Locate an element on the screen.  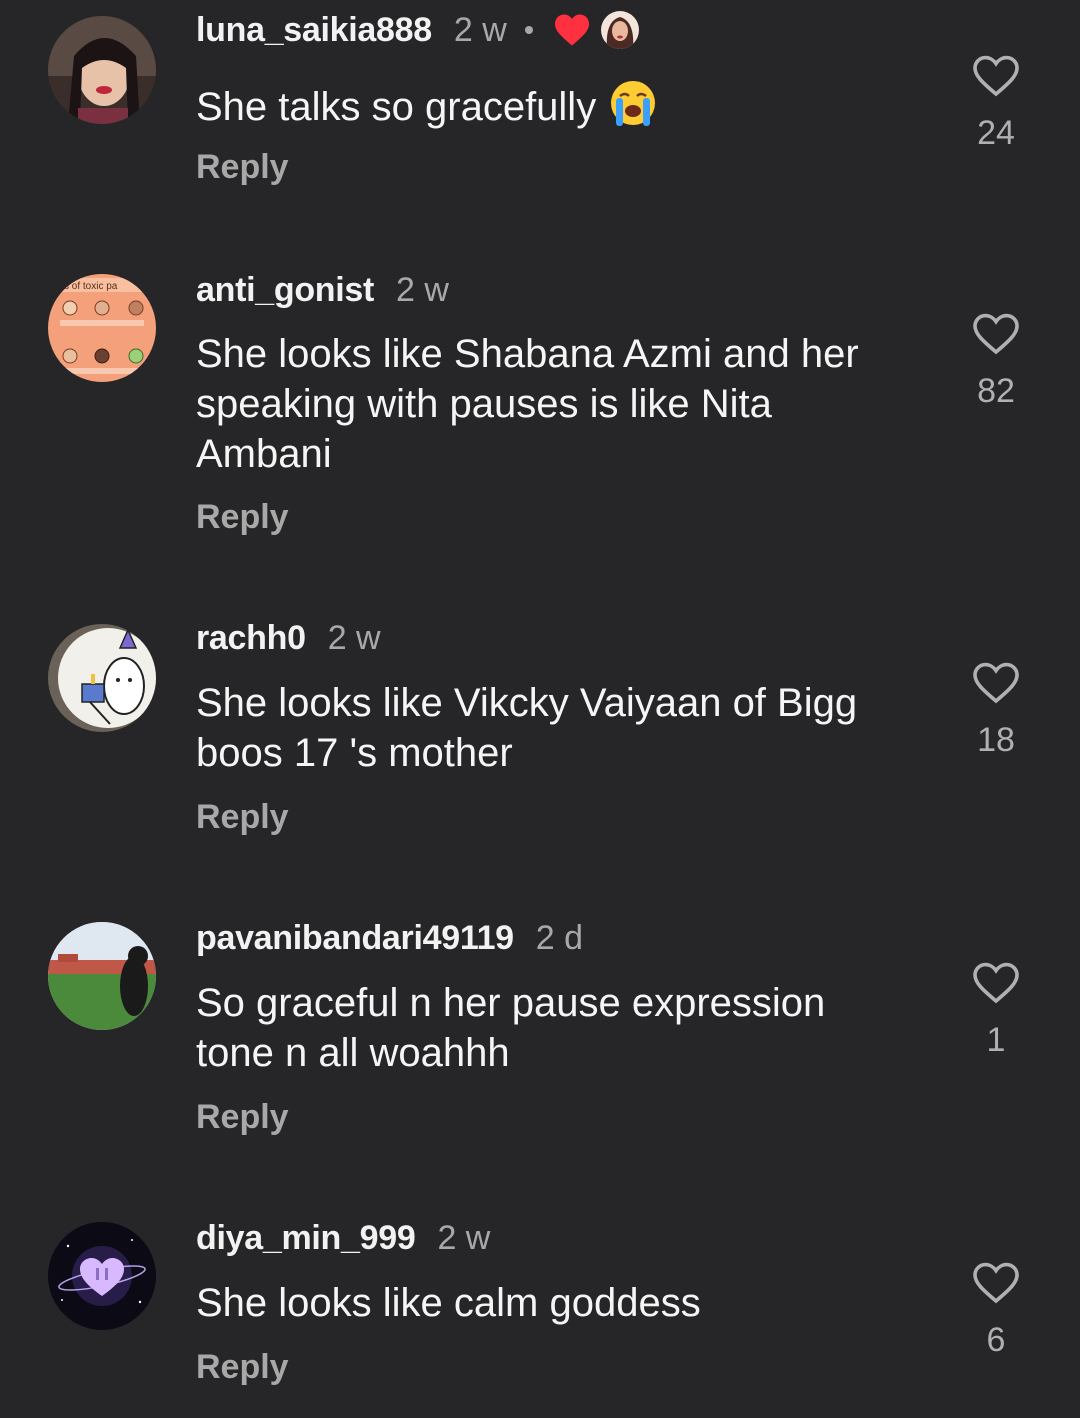
comment-meta: anti_gonist 2 w is located at coordinates (322, 290).